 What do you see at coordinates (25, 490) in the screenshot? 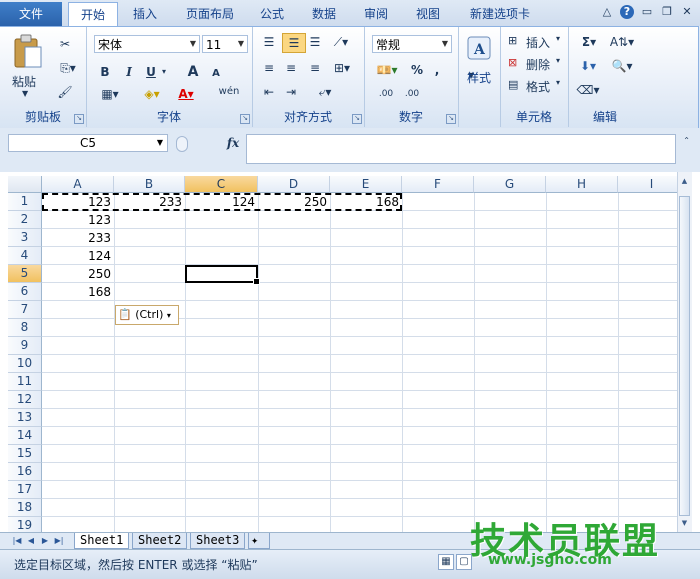
I see `row-header-17: 17` at bounding box center [25, 490].